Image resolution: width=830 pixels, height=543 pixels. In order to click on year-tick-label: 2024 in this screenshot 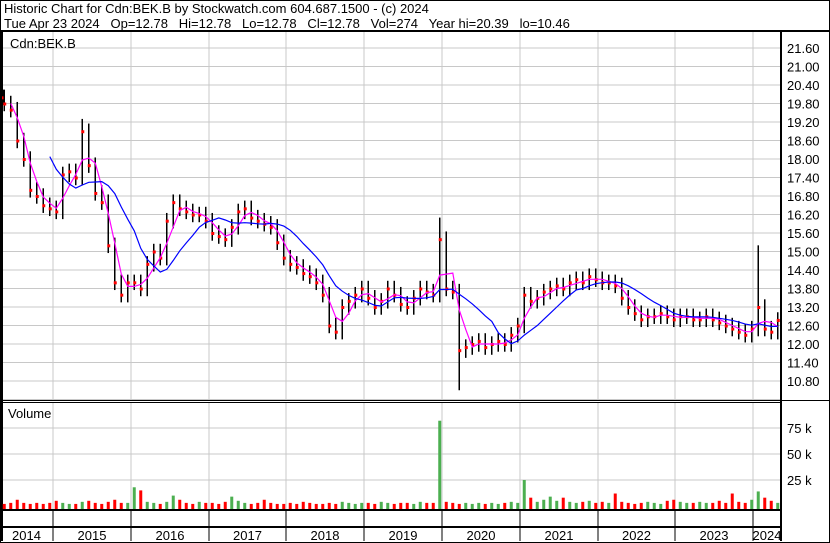, I will do `click(767, 535)`.